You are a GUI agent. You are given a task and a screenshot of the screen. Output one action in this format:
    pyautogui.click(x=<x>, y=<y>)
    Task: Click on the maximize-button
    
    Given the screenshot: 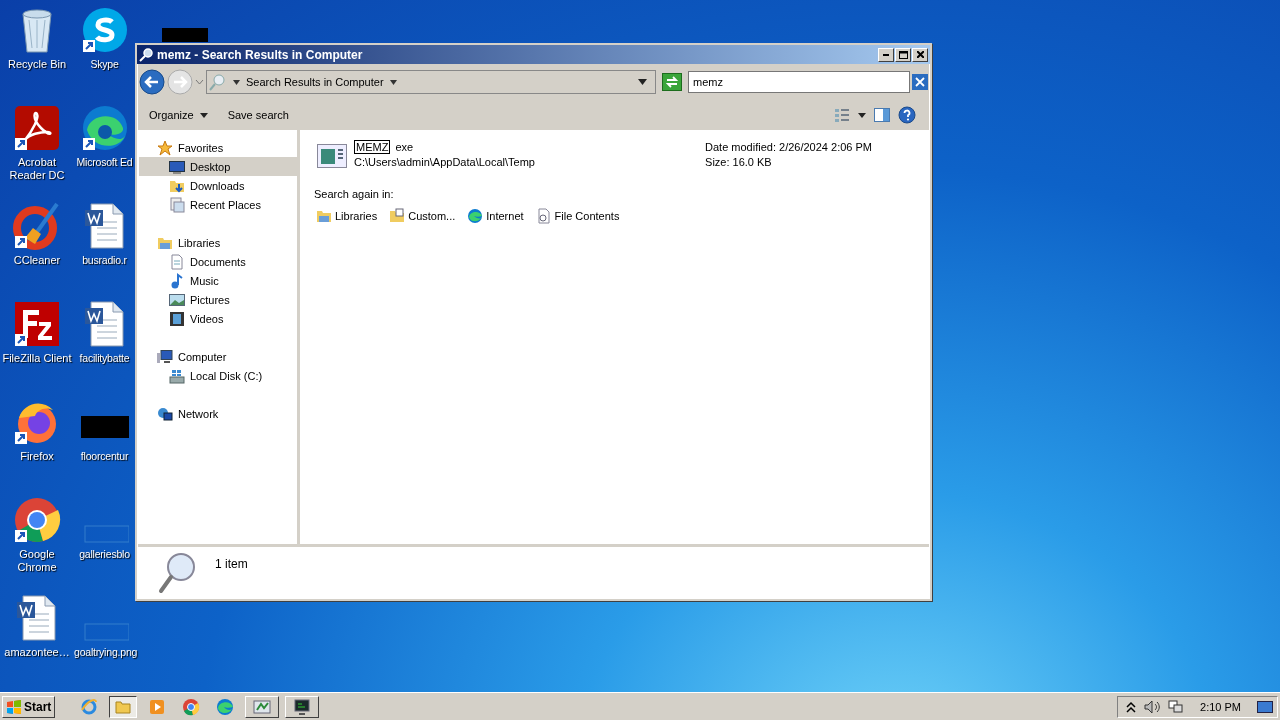 What is the action you would take?
    pyautogui.click(x=903, y=54)
    